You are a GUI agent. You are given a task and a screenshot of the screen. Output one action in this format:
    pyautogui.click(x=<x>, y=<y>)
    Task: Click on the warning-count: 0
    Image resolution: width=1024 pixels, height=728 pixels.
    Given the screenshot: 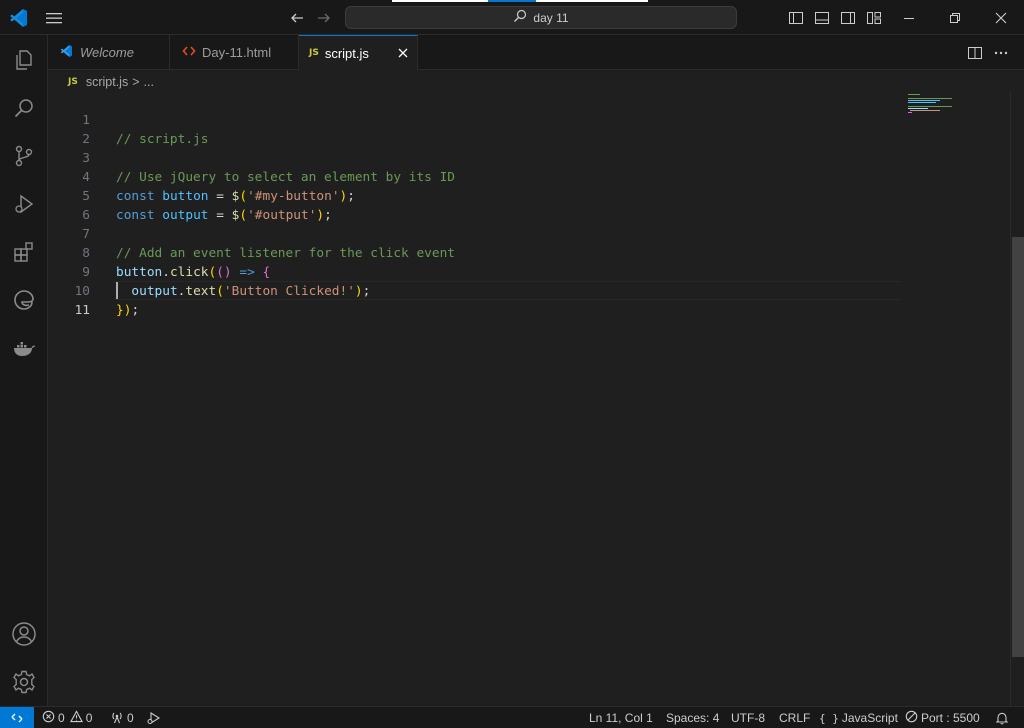 What is the action you would take?
    pyautogui.click(x=89, y=718)
    